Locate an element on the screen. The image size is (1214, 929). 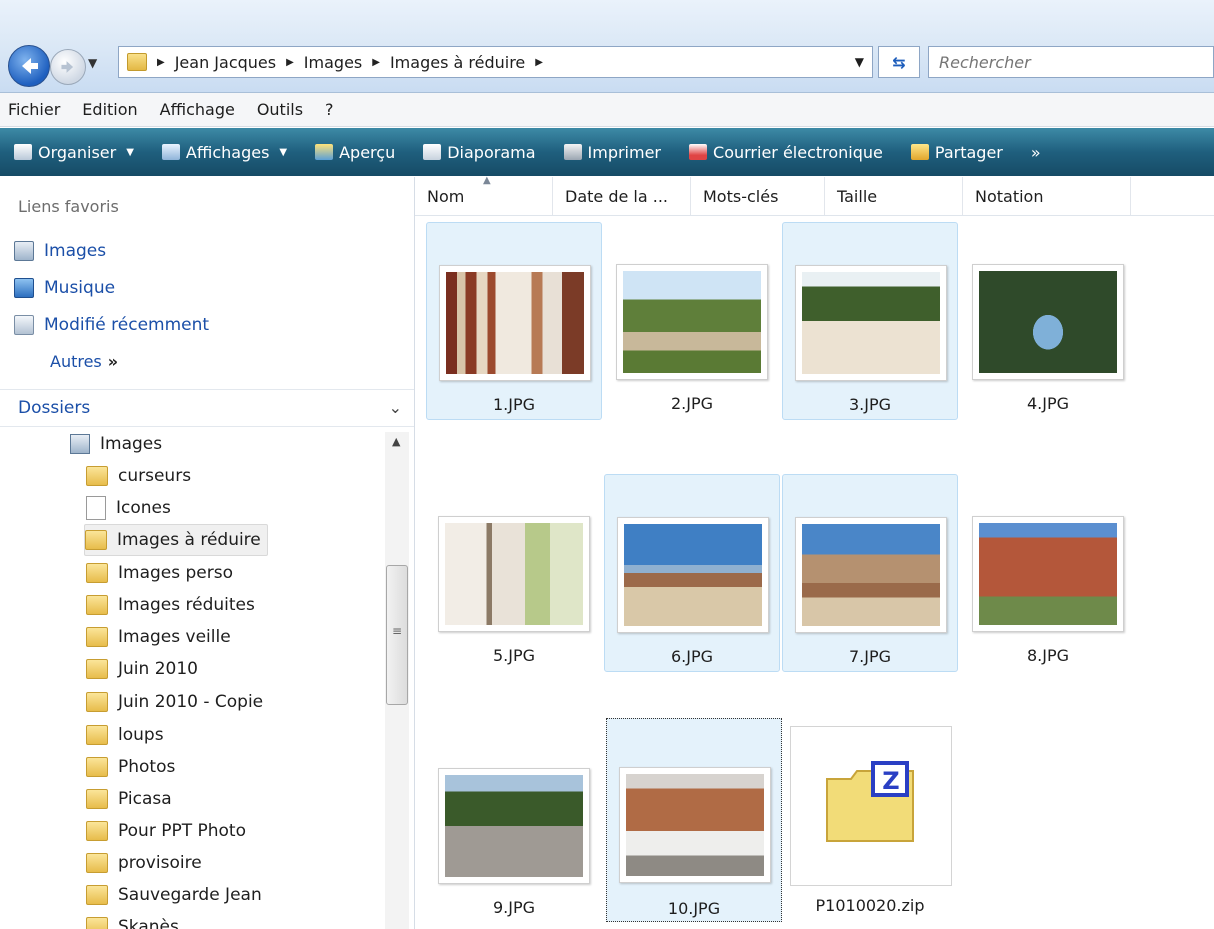
favorite-images: Images is located at coordinates (60, 251).